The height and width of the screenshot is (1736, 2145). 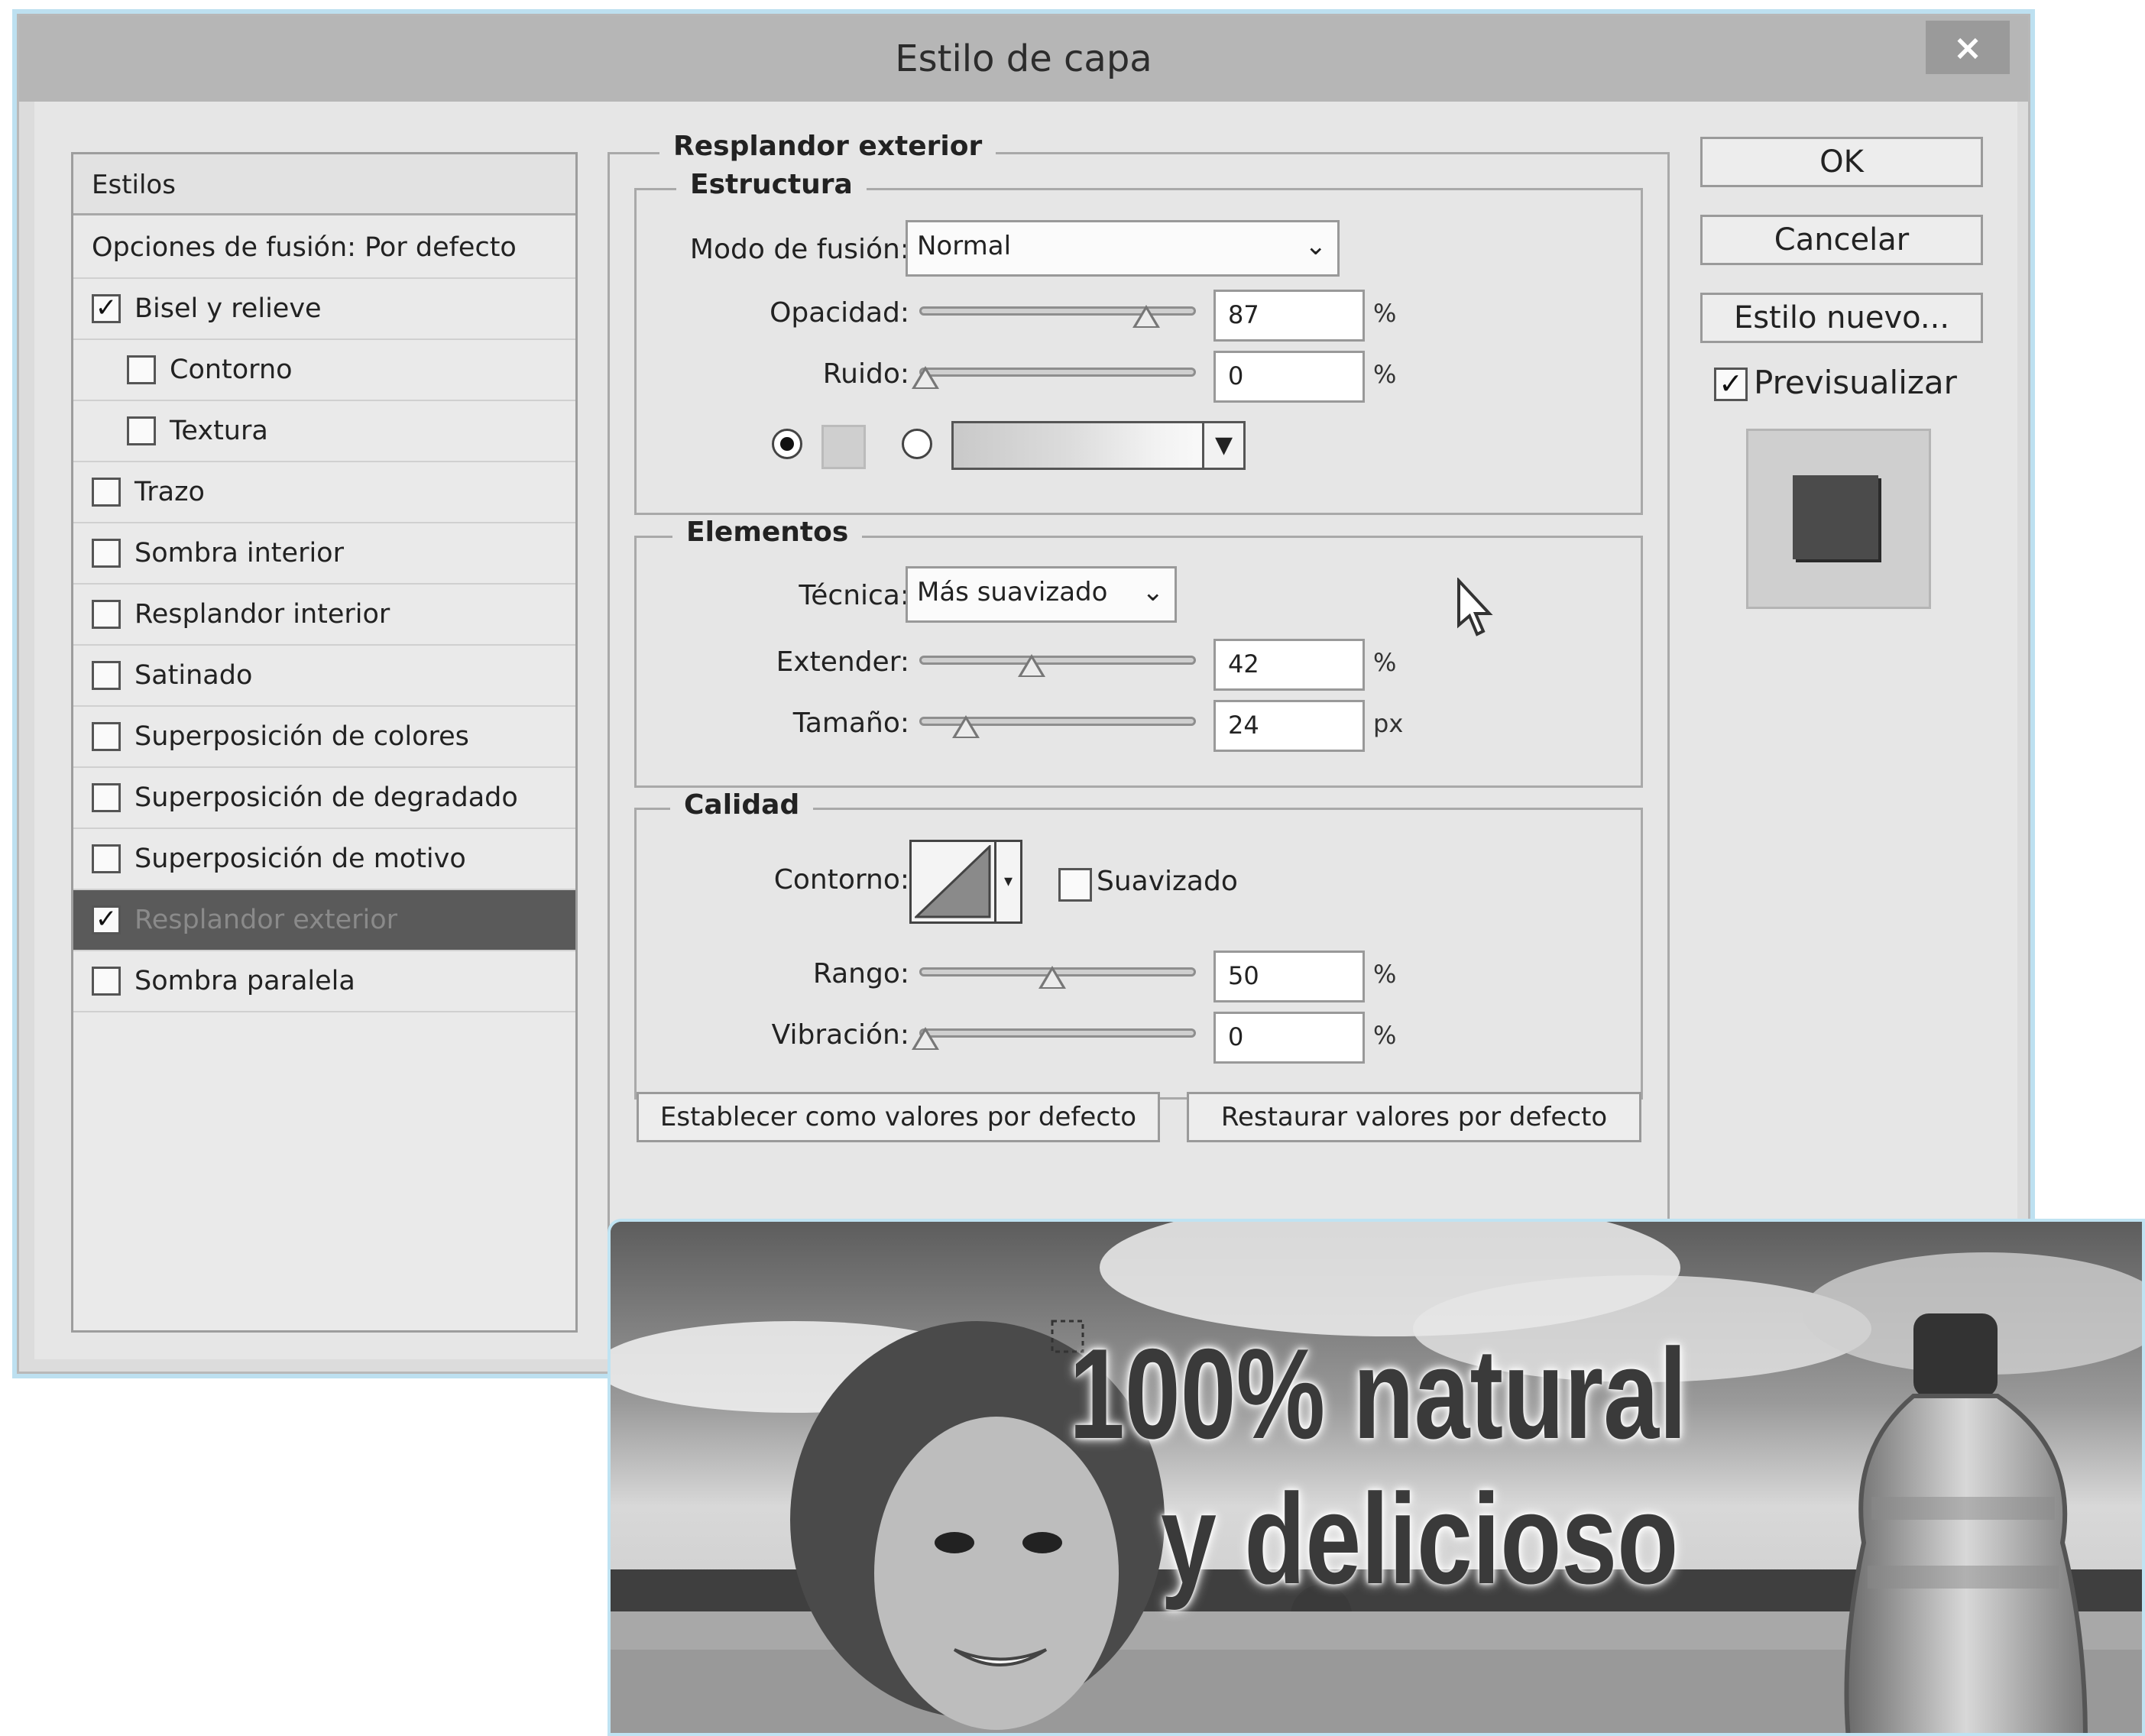 I want to click on opacity-slider-thumb, so click(x=1146, y=317).